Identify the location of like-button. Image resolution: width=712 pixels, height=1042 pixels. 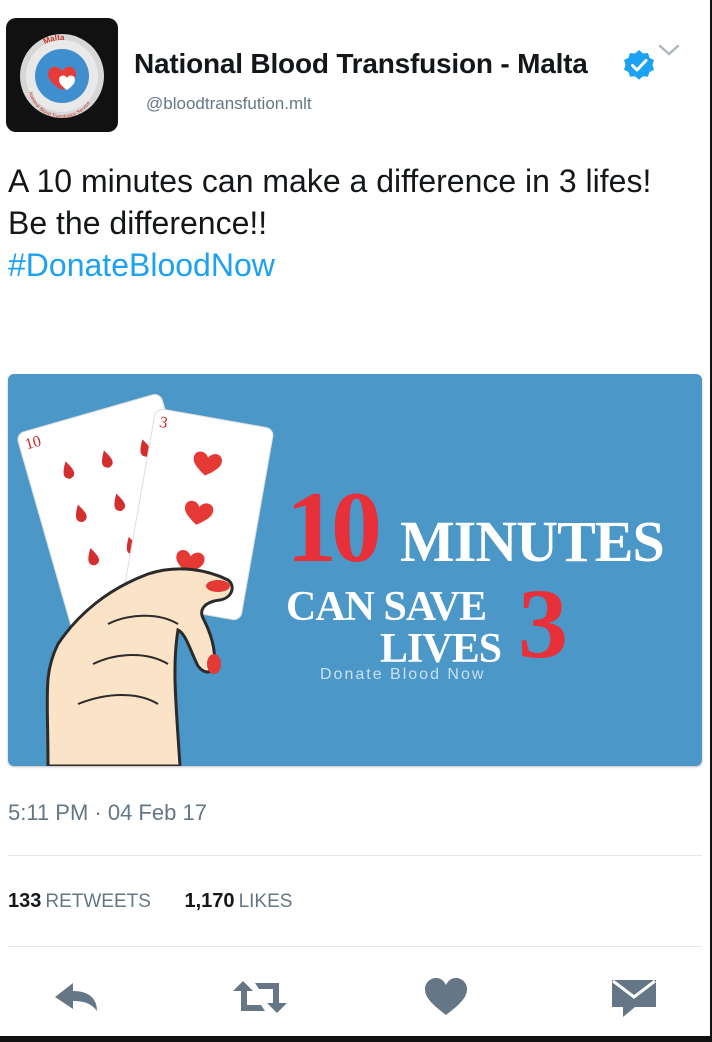
(446, 997).